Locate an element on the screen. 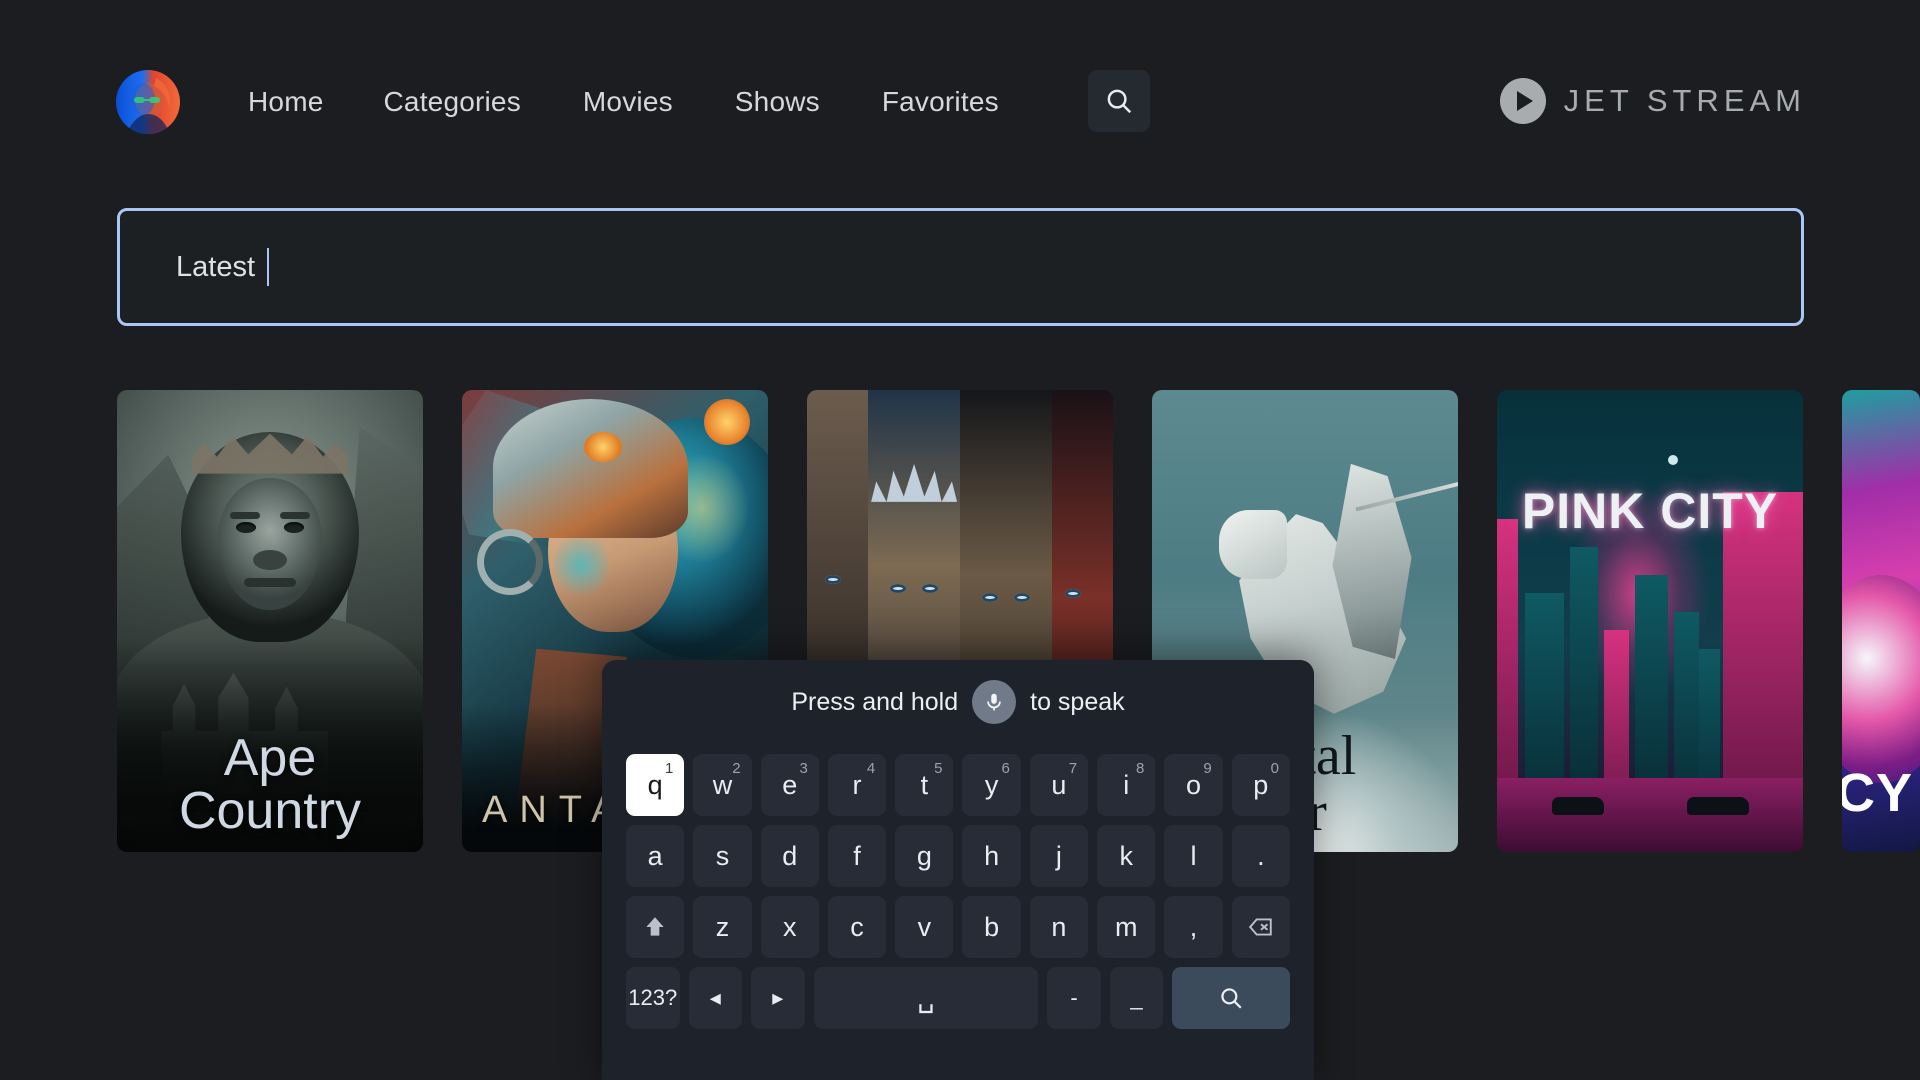 This screenshot has width=1920, height=1080. search-input-value: Latest is located at coordinates (220, 266).